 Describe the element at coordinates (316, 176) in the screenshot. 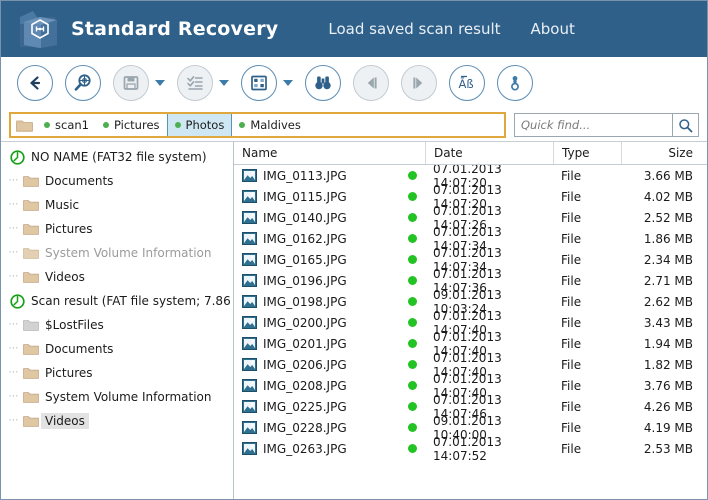

I see `file-name-cell: IMG_0113.JPG` at that location.